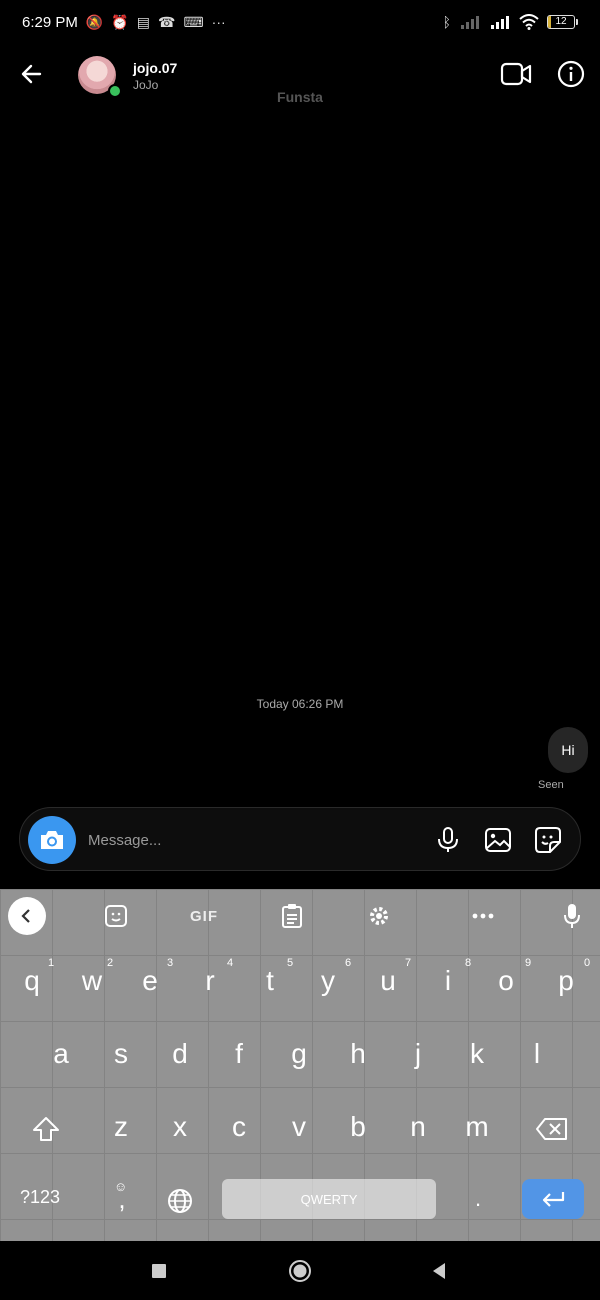 The image size is (600, 1300). I want to click on key-d: d, so click(180, 1054).